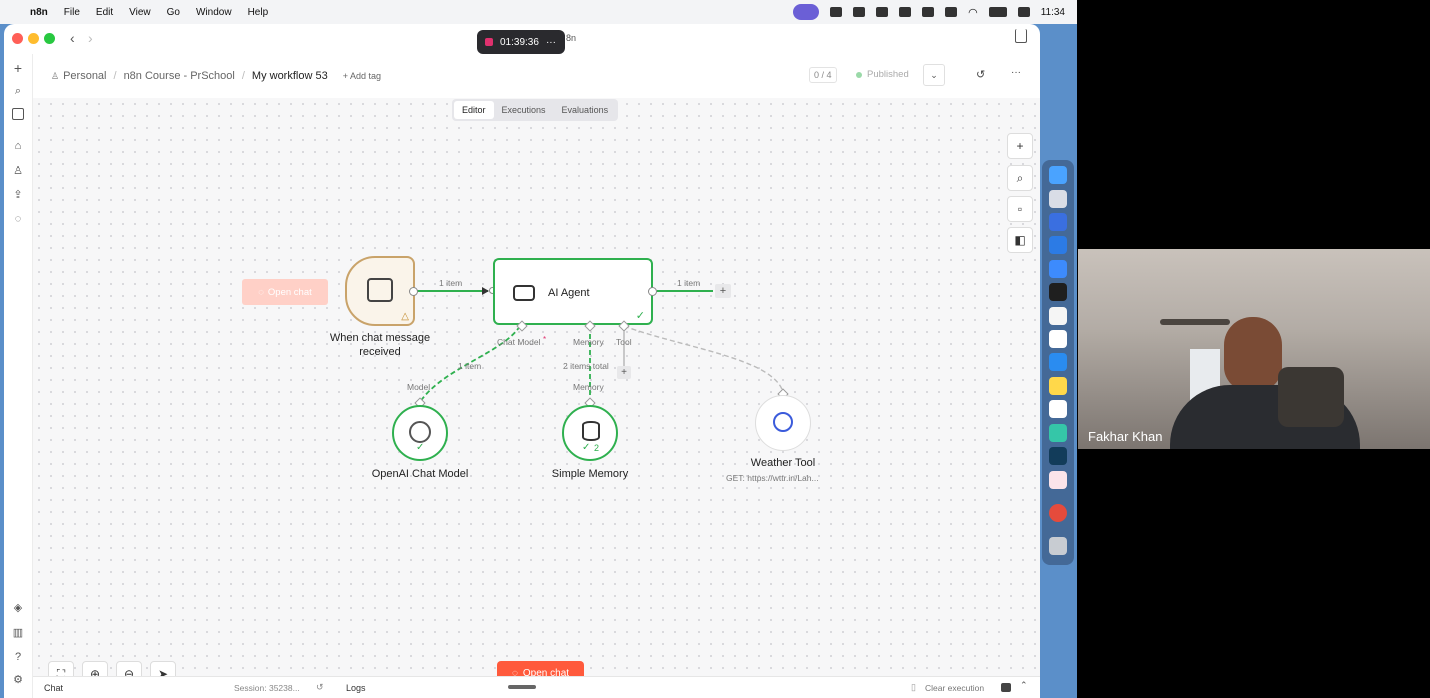 Image resolution: width=1430 pixels, height=698 pixels. What do you see at coordinates (53, 688) in the screenshot?
I see `chat-panel-tab: Chat` at bounding box center [53, 688].